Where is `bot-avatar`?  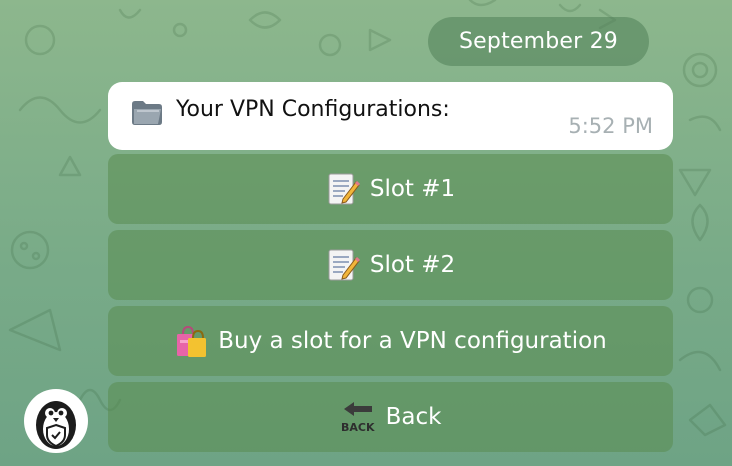
bot-avatar is located at coordinates (56, 421).